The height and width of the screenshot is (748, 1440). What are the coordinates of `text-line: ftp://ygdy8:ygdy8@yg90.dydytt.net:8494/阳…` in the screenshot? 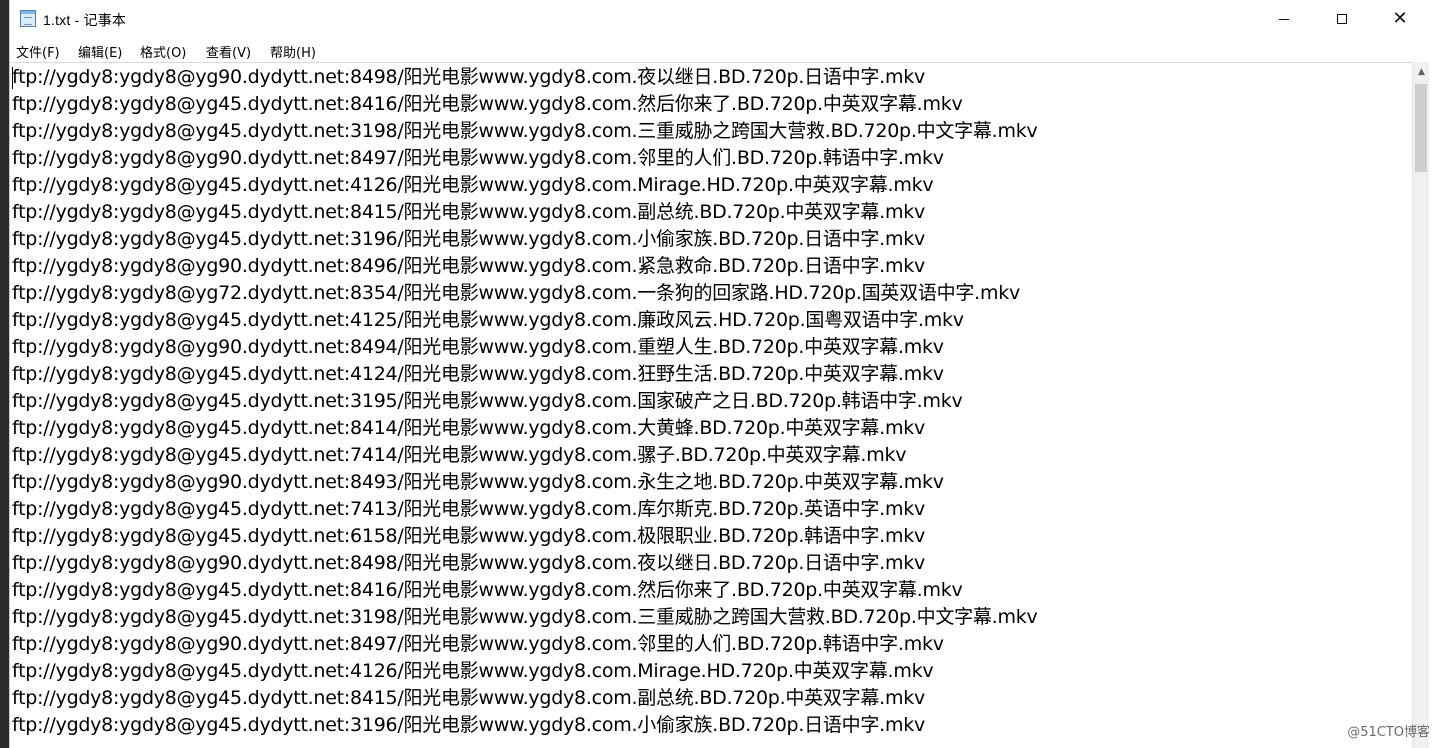 It's located at (524, 347).